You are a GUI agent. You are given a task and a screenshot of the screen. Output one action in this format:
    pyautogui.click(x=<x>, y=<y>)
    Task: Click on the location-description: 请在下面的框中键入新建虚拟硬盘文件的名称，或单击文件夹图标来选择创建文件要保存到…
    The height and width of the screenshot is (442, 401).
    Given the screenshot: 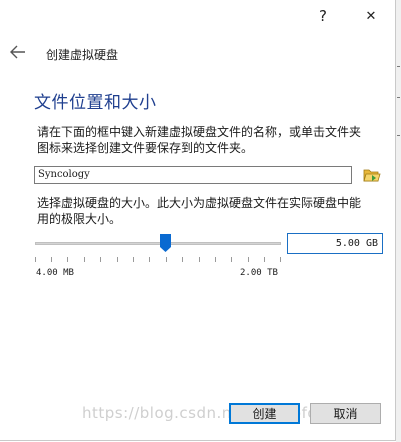 What is the action you would take?
    pyautogui.click(x=199, y=140)
    